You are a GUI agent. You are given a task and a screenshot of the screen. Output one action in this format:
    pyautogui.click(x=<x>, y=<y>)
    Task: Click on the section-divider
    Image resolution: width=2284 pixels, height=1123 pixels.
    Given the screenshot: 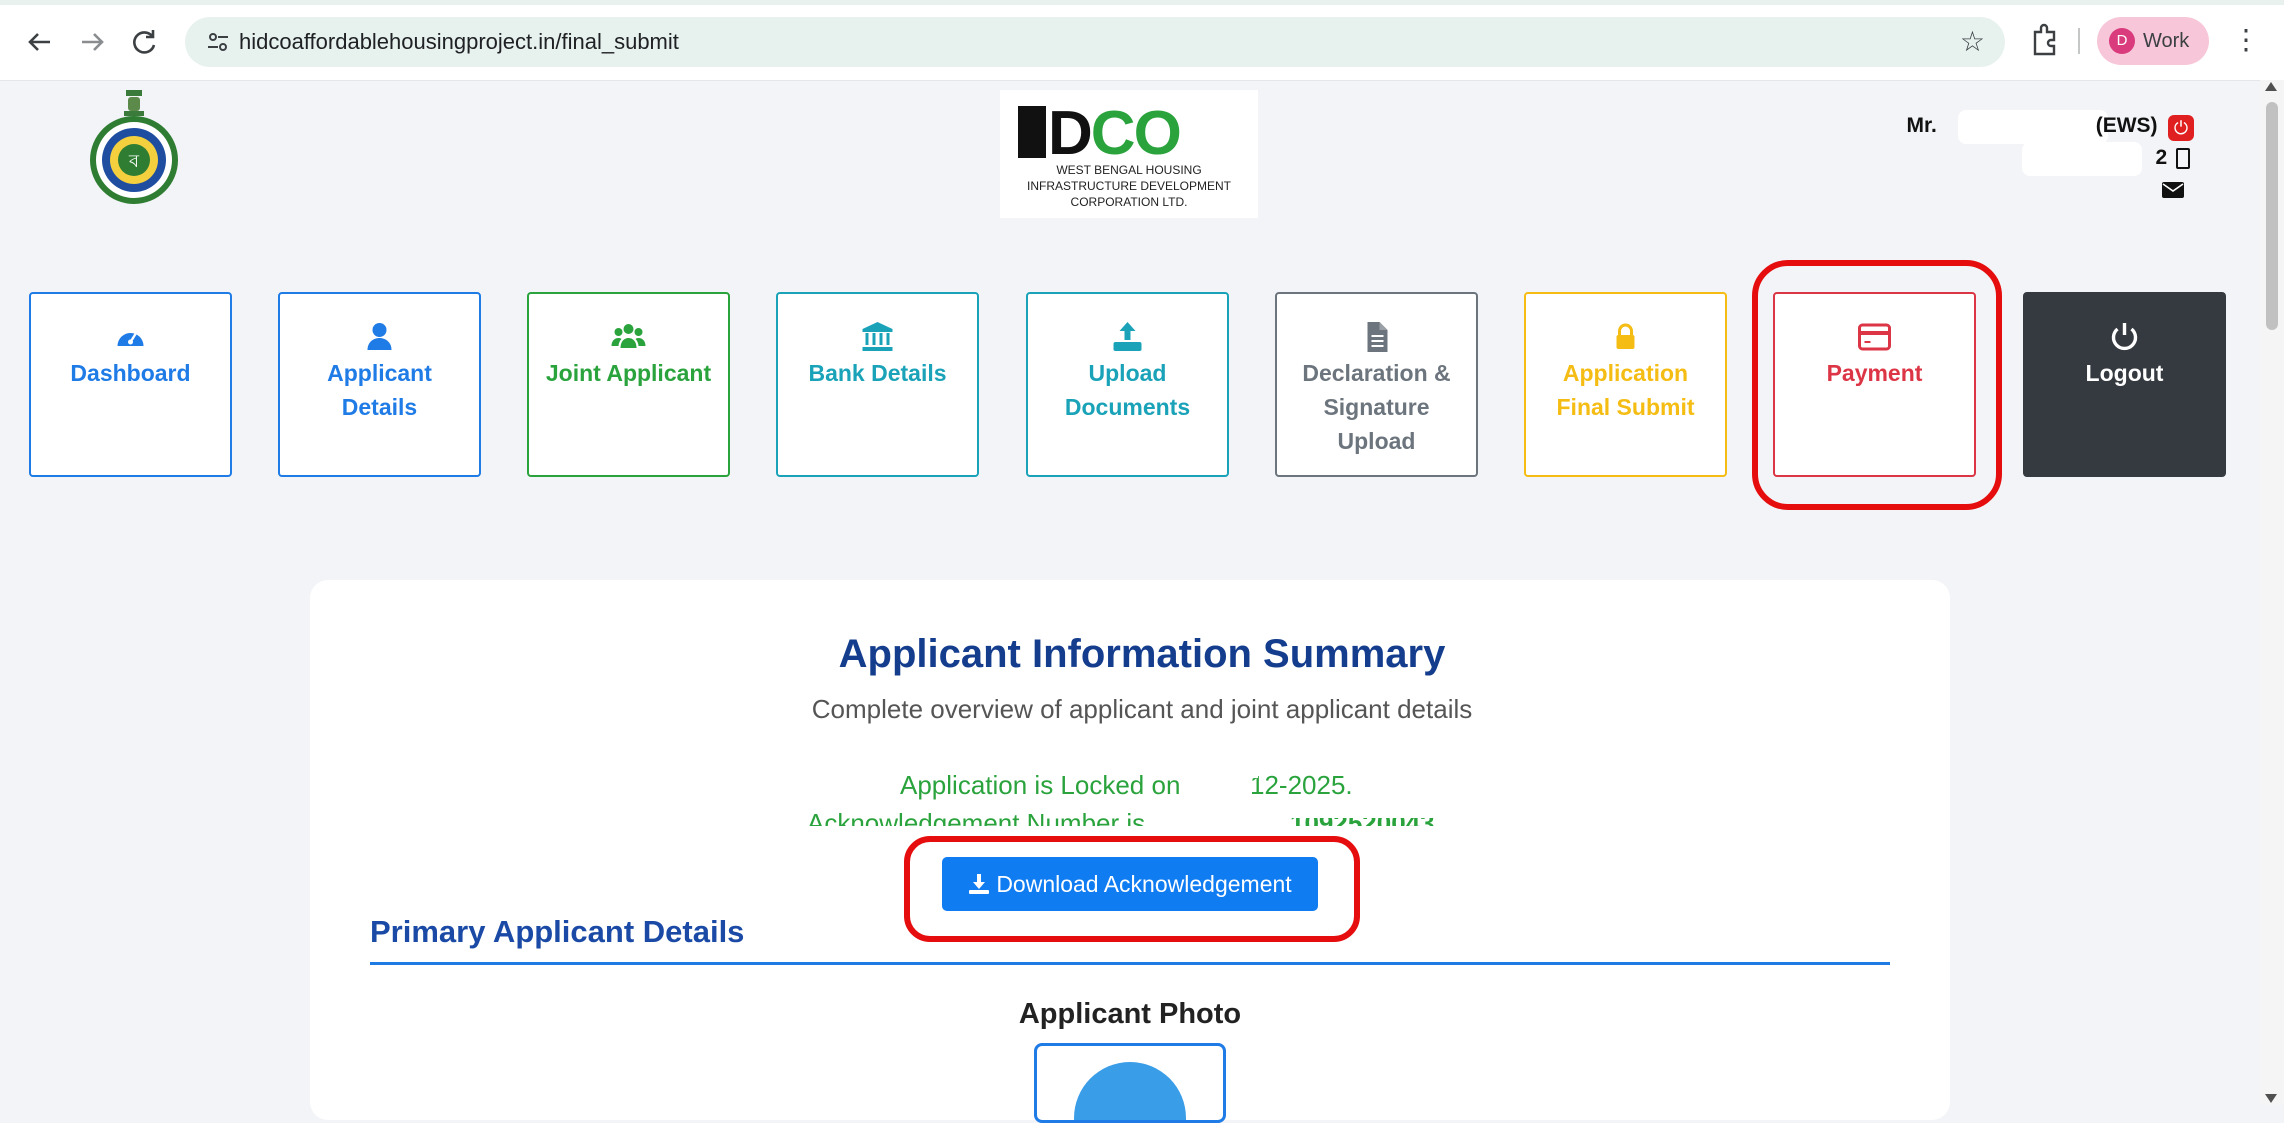 What is the action you would take?
    pyautogui.click(x=1130, y=963)
    